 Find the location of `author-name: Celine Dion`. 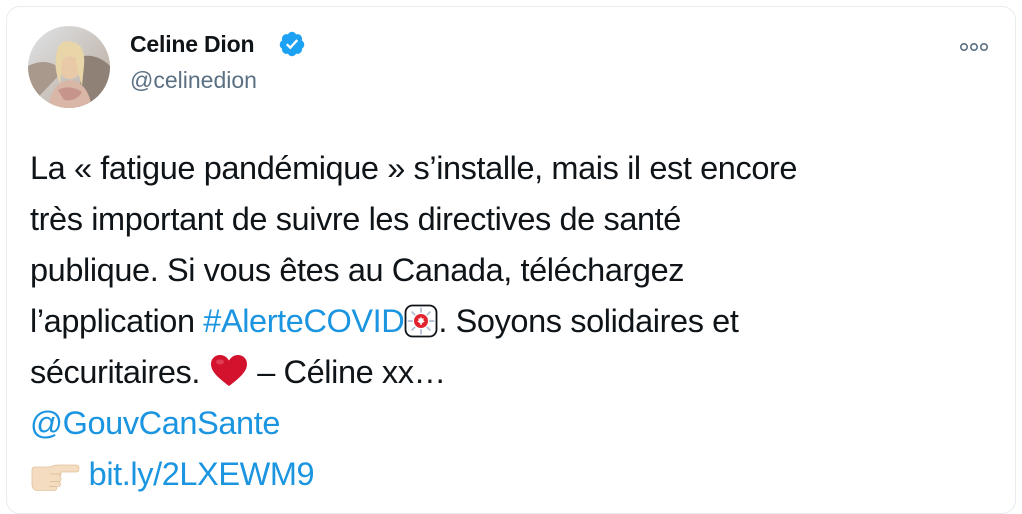

author-name: Celine Dion is located at coordinates (192, 44).